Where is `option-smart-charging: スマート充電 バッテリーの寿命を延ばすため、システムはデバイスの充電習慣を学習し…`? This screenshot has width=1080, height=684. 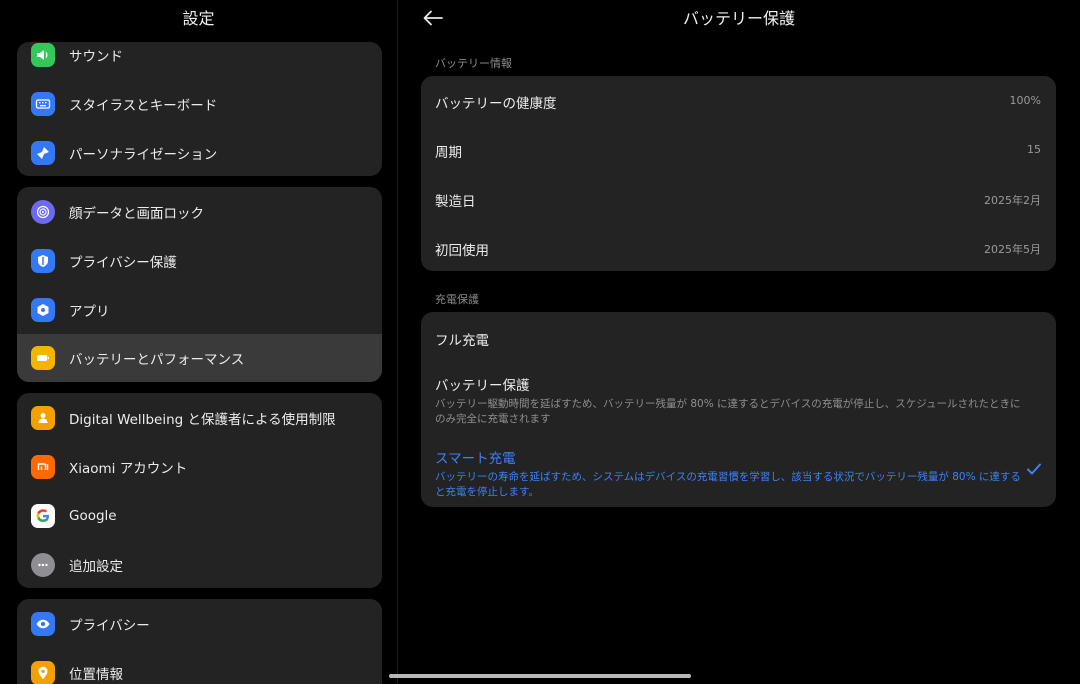 option-smart-charging: スマート充電 バッテリーの寿命を延ばすため、システムはデバイスの充電習慣を学習し… is located at coordinates (735, 473).